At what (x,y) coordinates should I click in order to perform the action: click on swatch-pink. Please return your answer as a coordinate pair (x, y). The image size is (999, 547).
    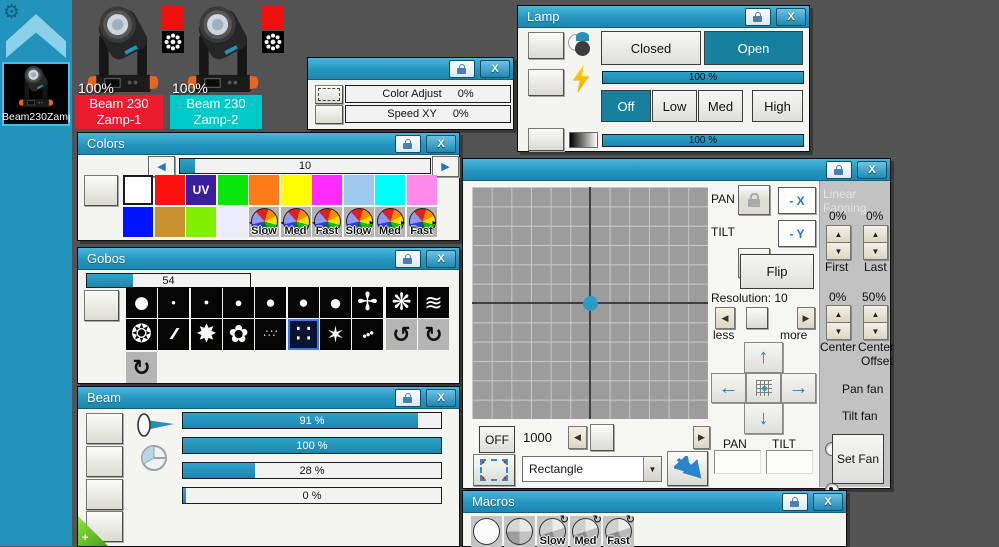
    Looking at the image, I should click on (421, 190).